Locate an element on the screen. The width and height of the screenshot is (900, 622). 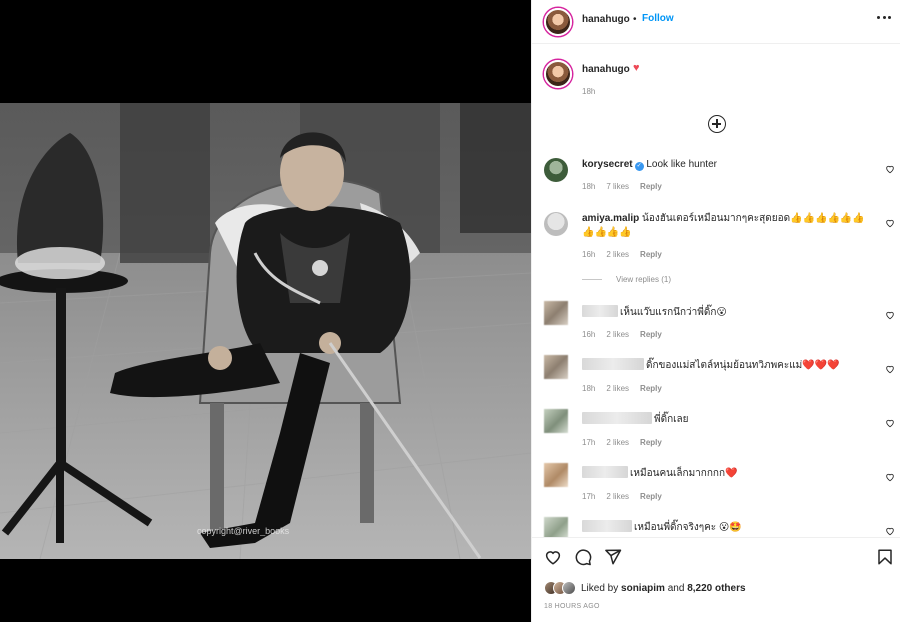
comment-text: เหมือนพี่ดิ๊กจริงๆคะ 😮🤩 is located at coordinates (688, 527).